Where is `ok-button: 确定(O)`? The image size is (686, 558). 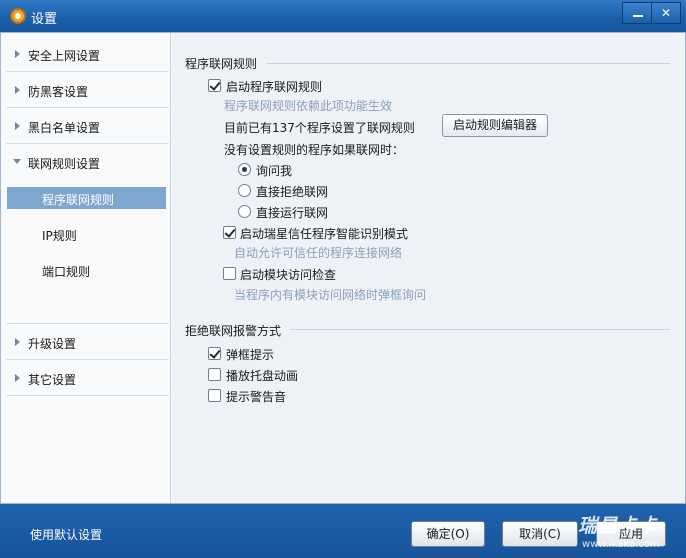
ok-button: 确定(O) is located at coordinates (448, 534).